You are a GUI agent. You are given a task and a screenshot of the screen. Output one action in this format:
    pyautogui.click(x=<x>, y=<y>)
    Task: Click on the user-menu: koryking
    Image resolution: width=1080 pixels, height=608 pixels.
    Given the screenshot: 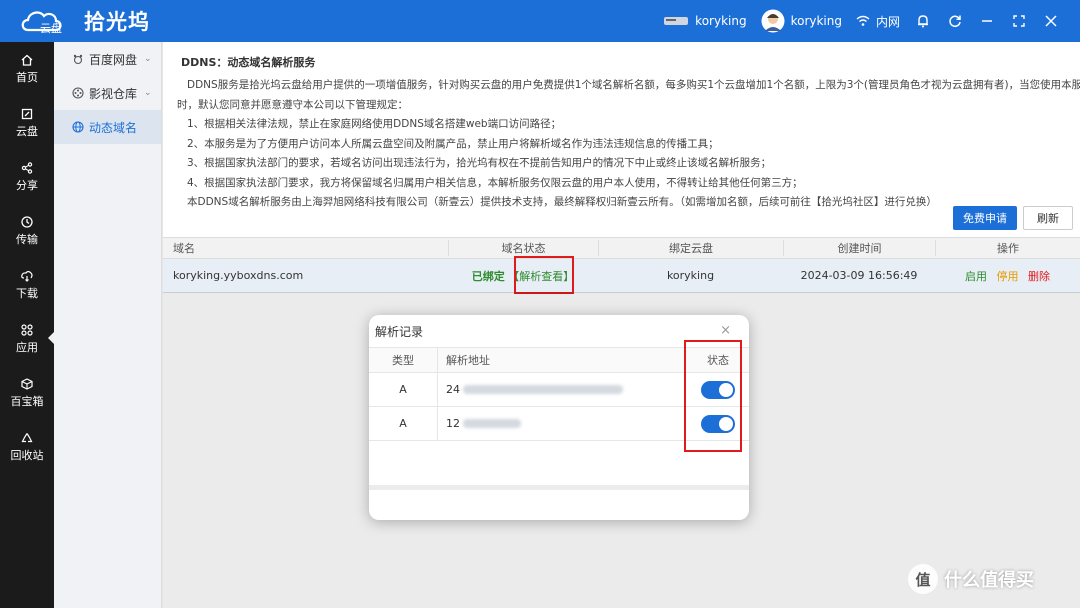 What is the action you would take?
    pyautogui.click(x=801, y=21)
    